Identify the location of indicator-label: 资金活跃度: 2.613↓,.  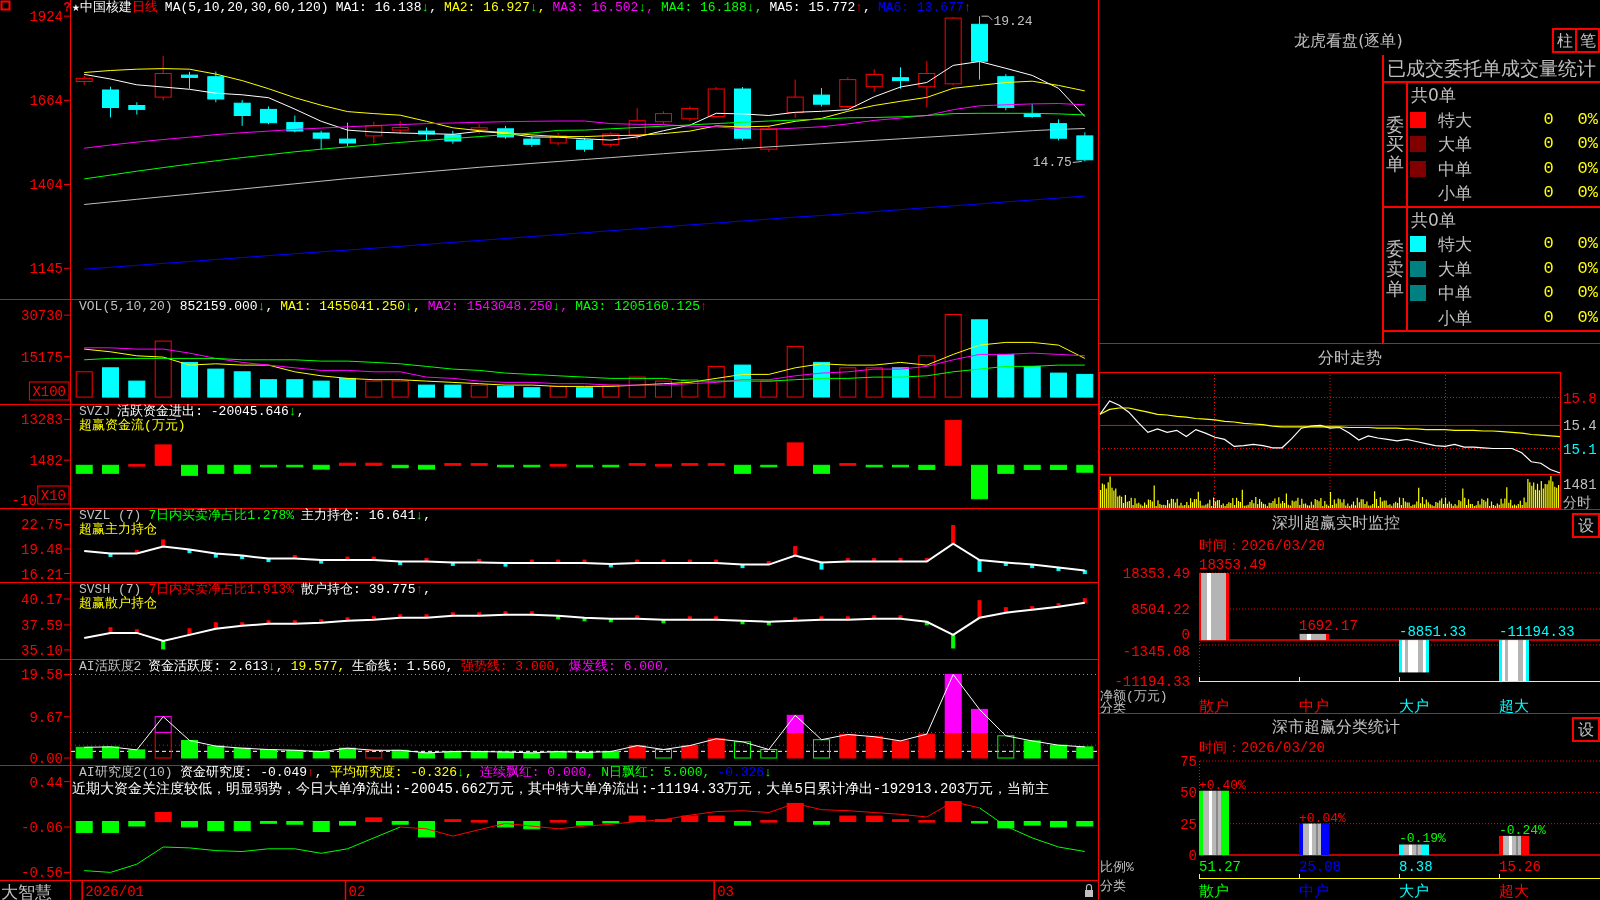
(216, 667).